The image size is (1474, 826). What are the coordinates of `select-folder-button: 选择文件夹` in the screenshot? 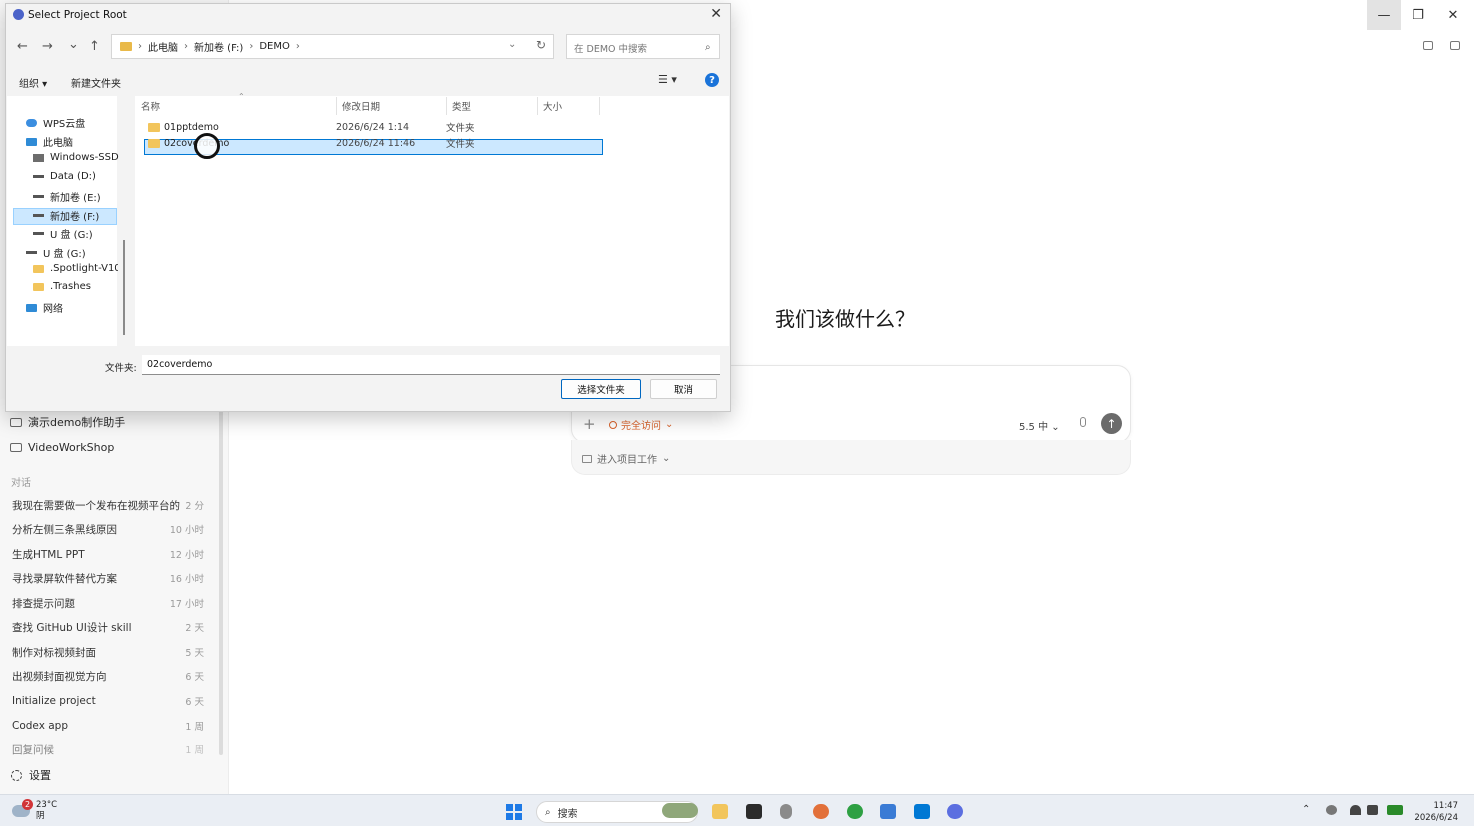 It's located at (601, 389).